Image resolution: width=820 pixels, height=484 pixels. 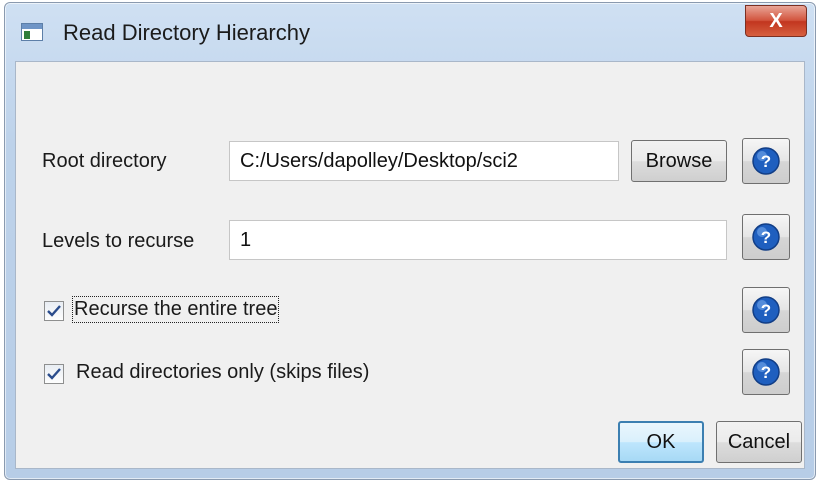 What do you see at coordinates (661, 442) in the screenshot?
I see `ok-button: OK` at bounding box center [661, 442].